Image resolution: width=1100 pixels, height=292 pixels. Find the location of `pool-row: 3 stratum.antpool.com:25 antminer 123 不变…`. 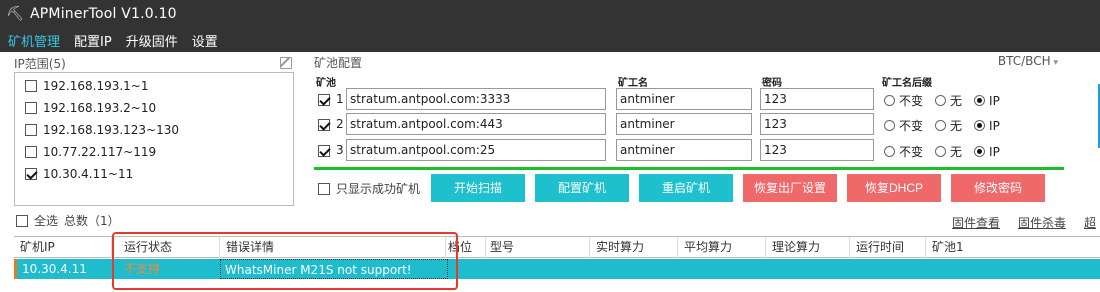

pool-row: 3 stratum.antpool.com:25 antminer 123 不变… is located at coordinates (696, 150).